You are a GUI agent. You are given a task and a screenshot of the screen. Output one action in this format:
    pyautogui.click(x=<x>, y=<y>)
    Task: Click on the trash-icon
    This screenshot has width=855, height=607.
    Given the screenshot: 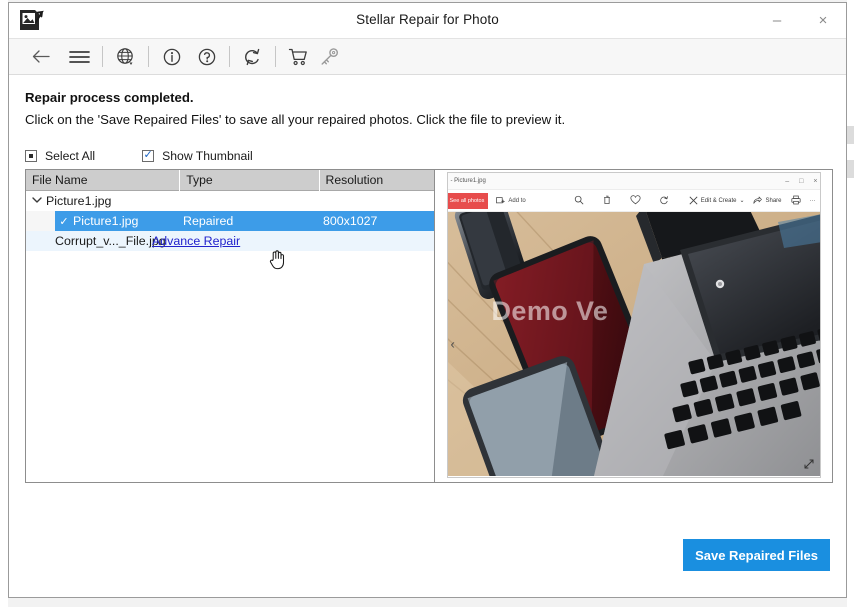 What is the action you would take?
    pyautogui.click(x=607, y=201)
    